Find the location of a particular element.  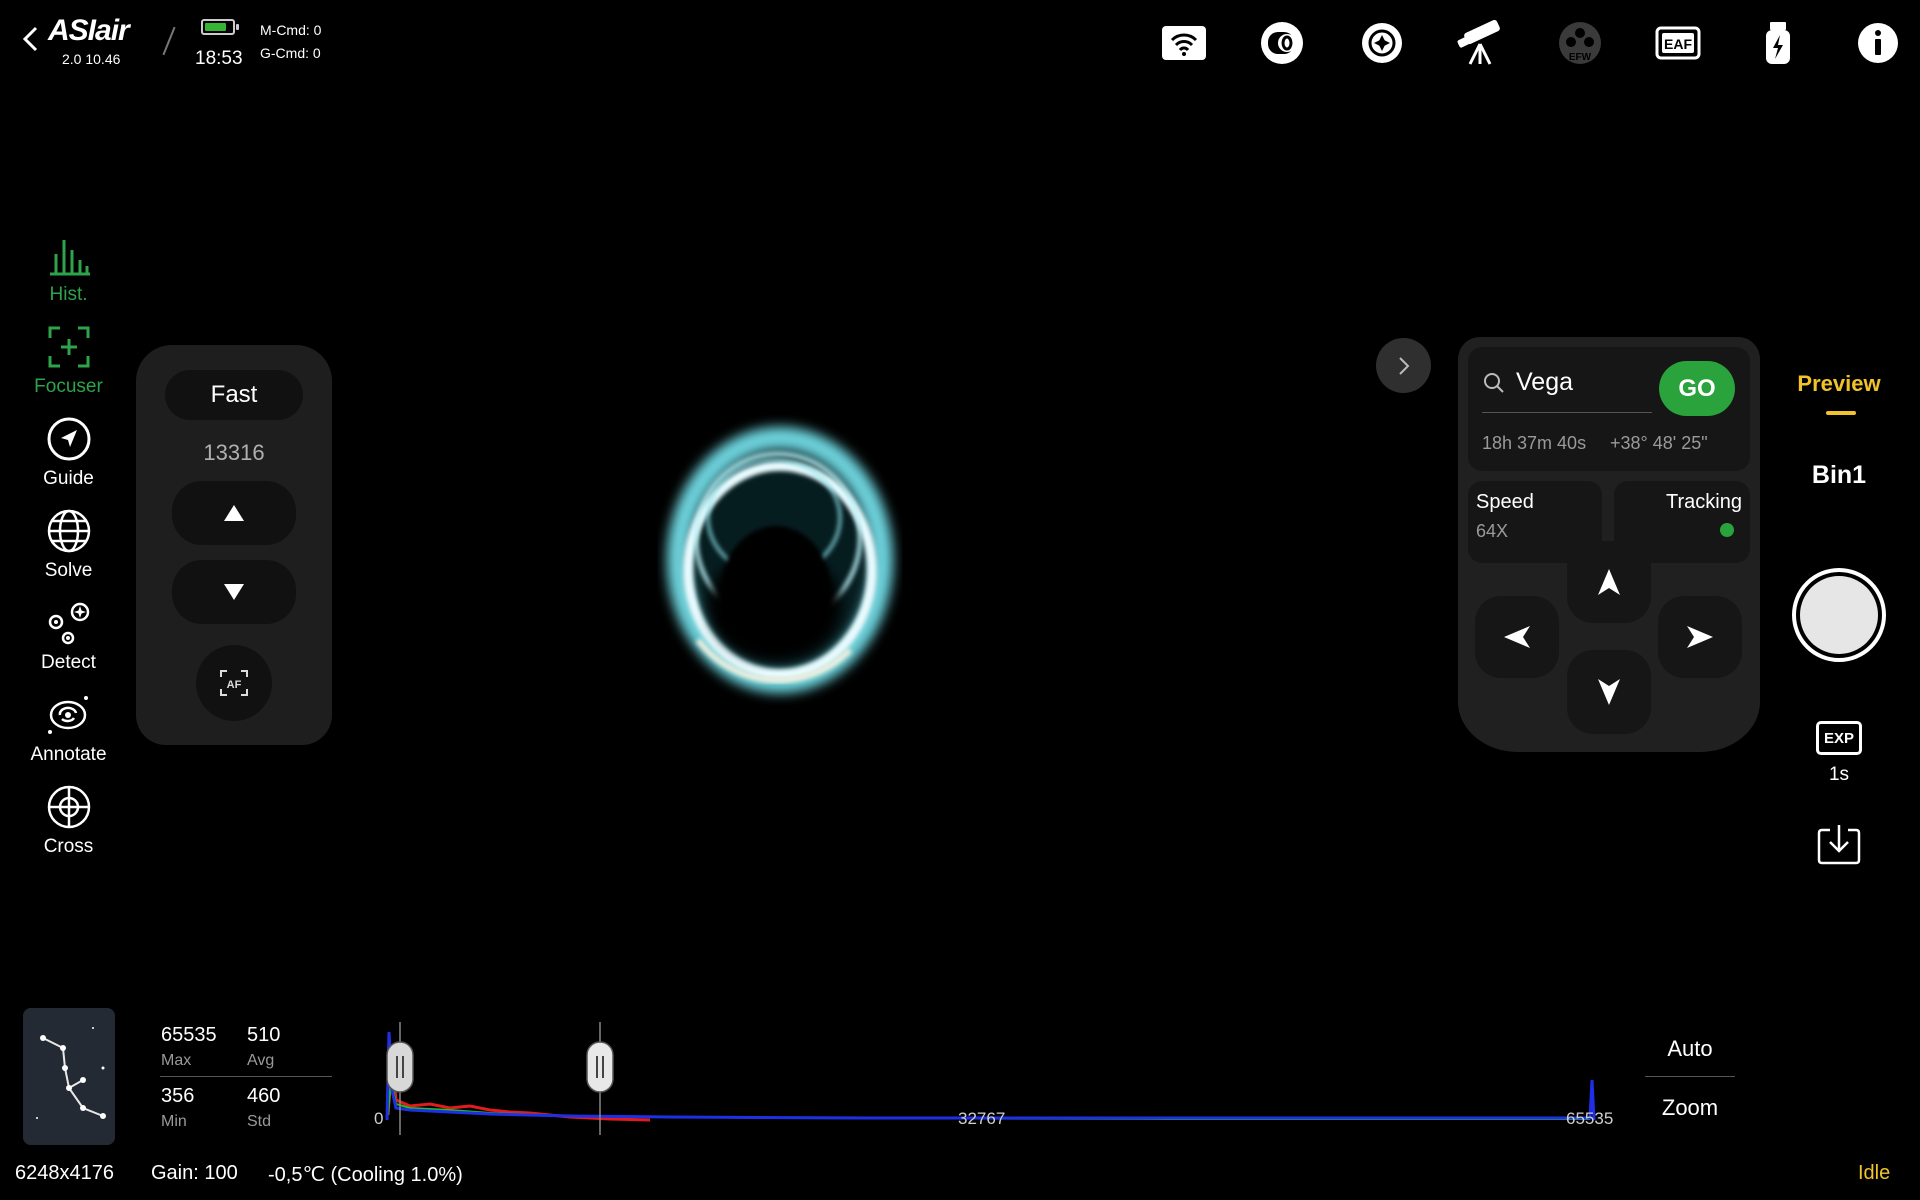

svg-text: EFW is located at coordinates (1580, 57).